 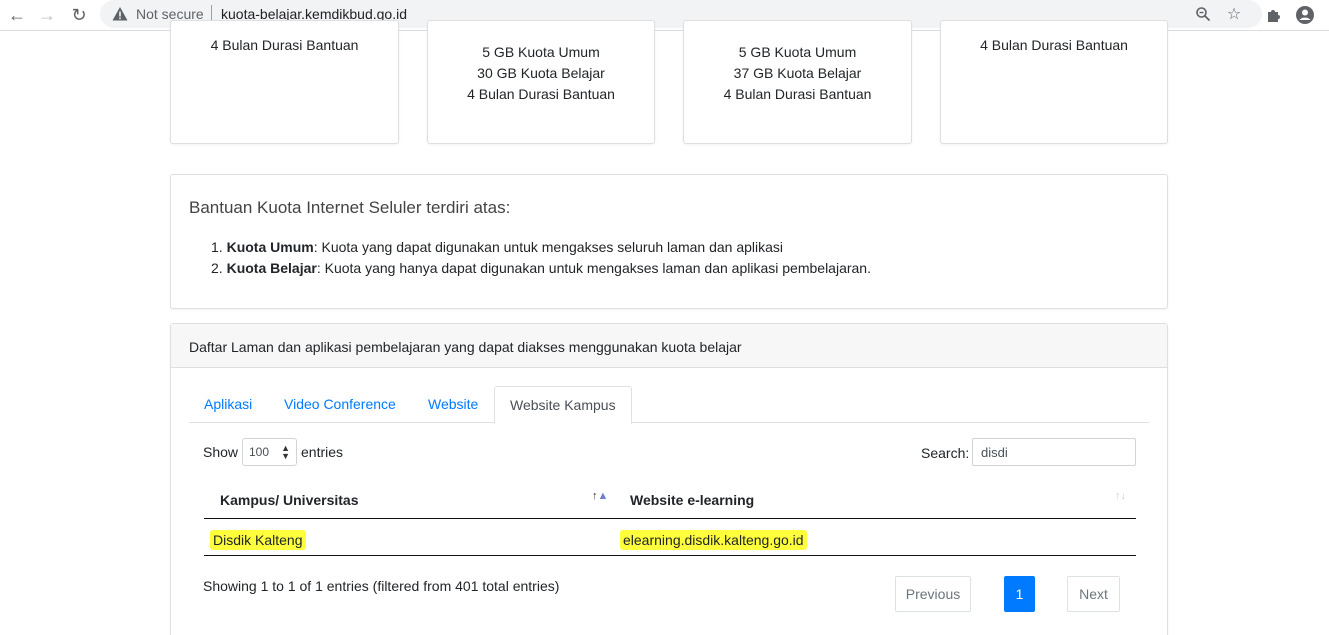 What do you see at coordinates (79, 15) in the screenshot?
I see `reload-icon: ↻` at bounding box center [79, 15].